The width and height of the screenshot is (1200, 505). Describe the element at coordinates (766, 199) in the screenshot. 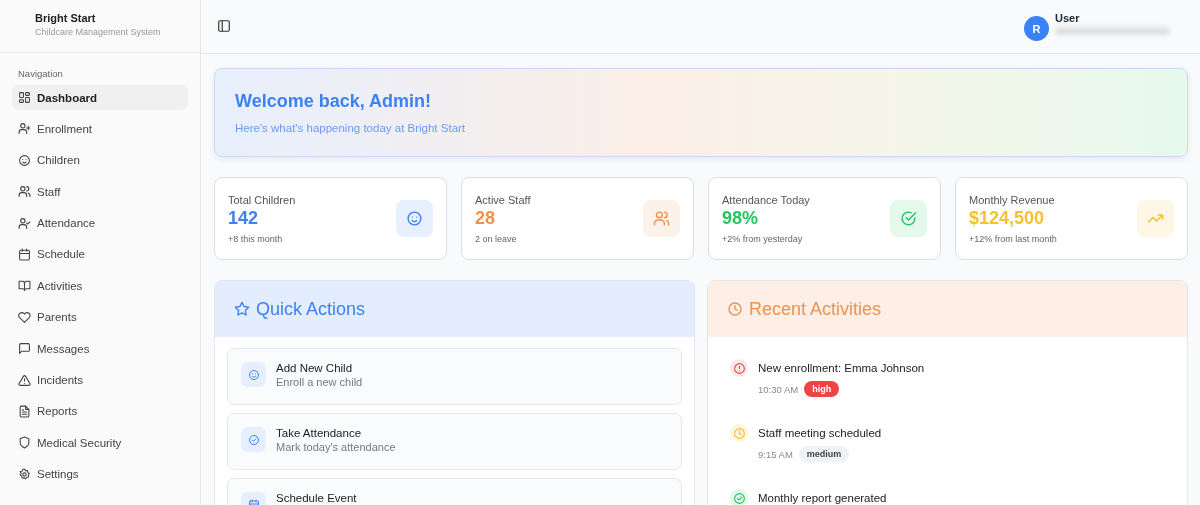

I see `stat-label: Attendance Today` at that location.